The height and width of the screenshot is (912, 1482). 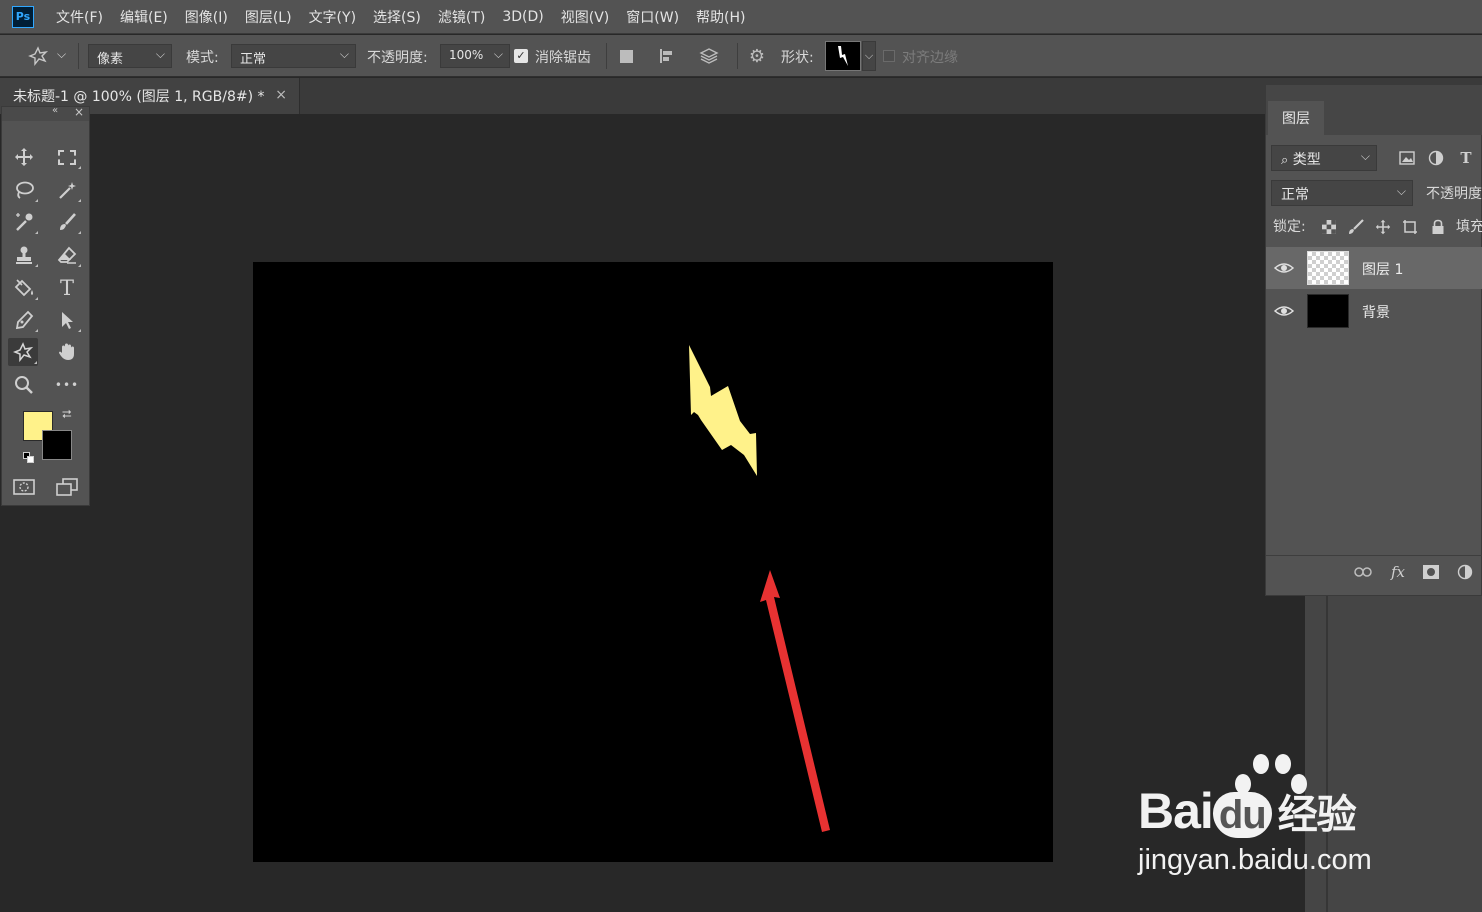 I want to click on menu-image: 图像(I), so click(x=206, y=17).